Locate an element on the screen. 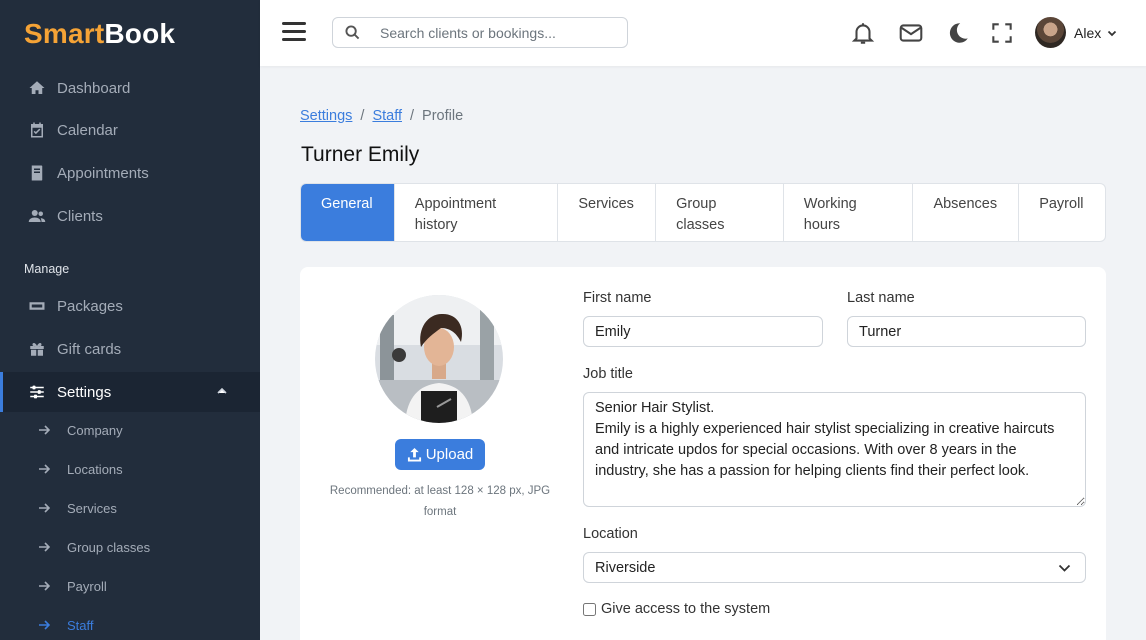  job-title-label: Job title is located at coordinates (608, 374).